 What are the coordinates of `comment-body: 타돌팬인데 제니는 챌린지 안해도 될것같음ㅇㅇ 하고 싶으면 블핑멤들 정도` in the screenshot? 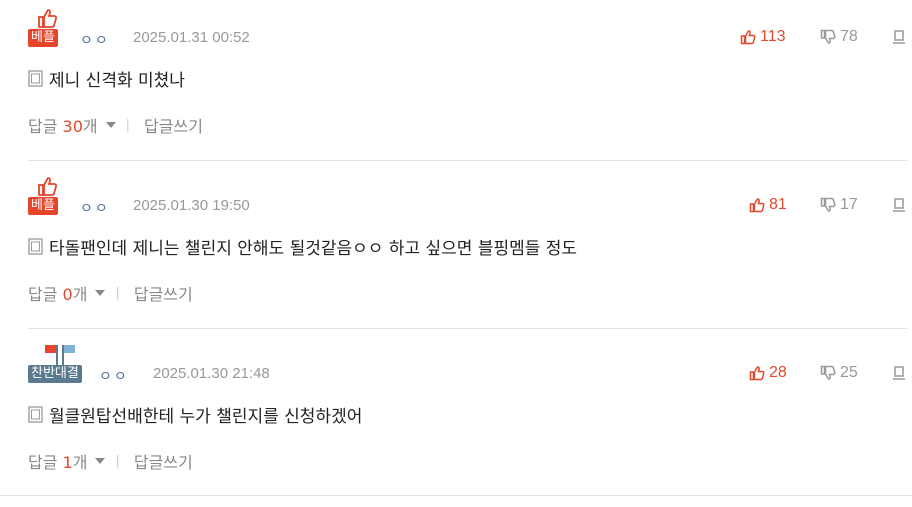 It's located at (313, 249).